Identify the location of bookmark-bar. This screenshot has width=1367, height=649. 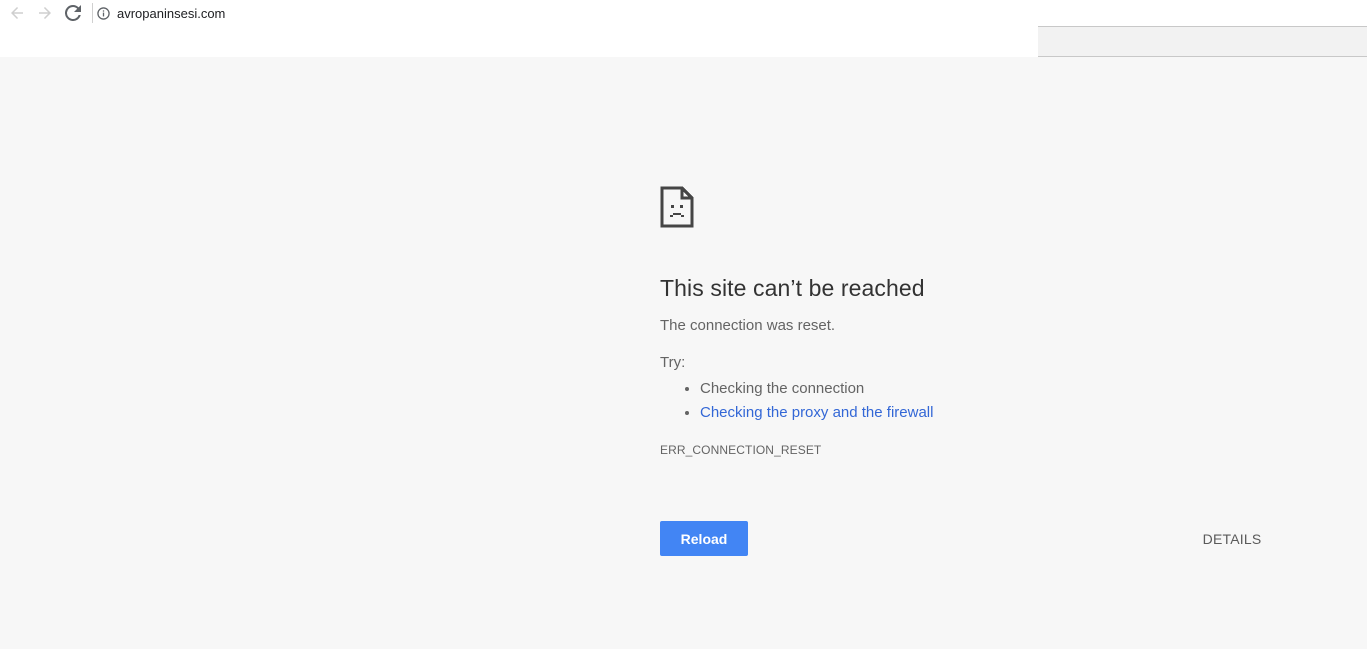
(521, 41).